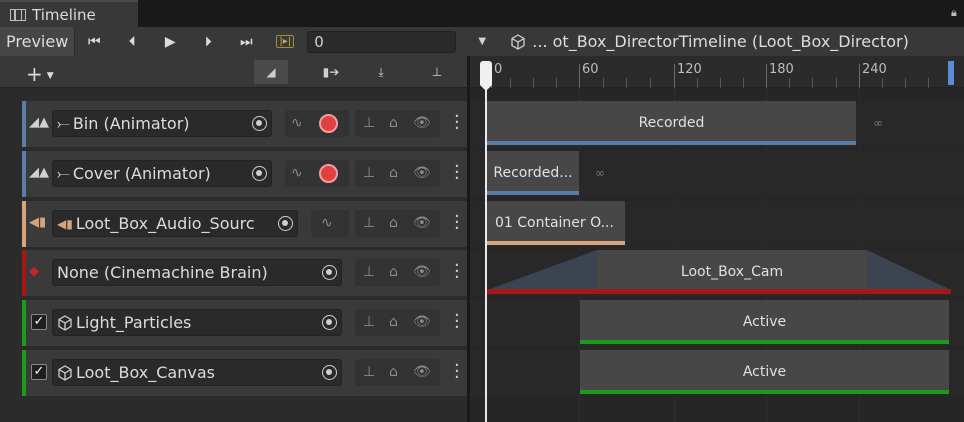 This screenshot has width=964, height=422. Describe the element at coordinates (246, 41) in the screenshot. I see `go-to-end-button: ⏭` at that location.